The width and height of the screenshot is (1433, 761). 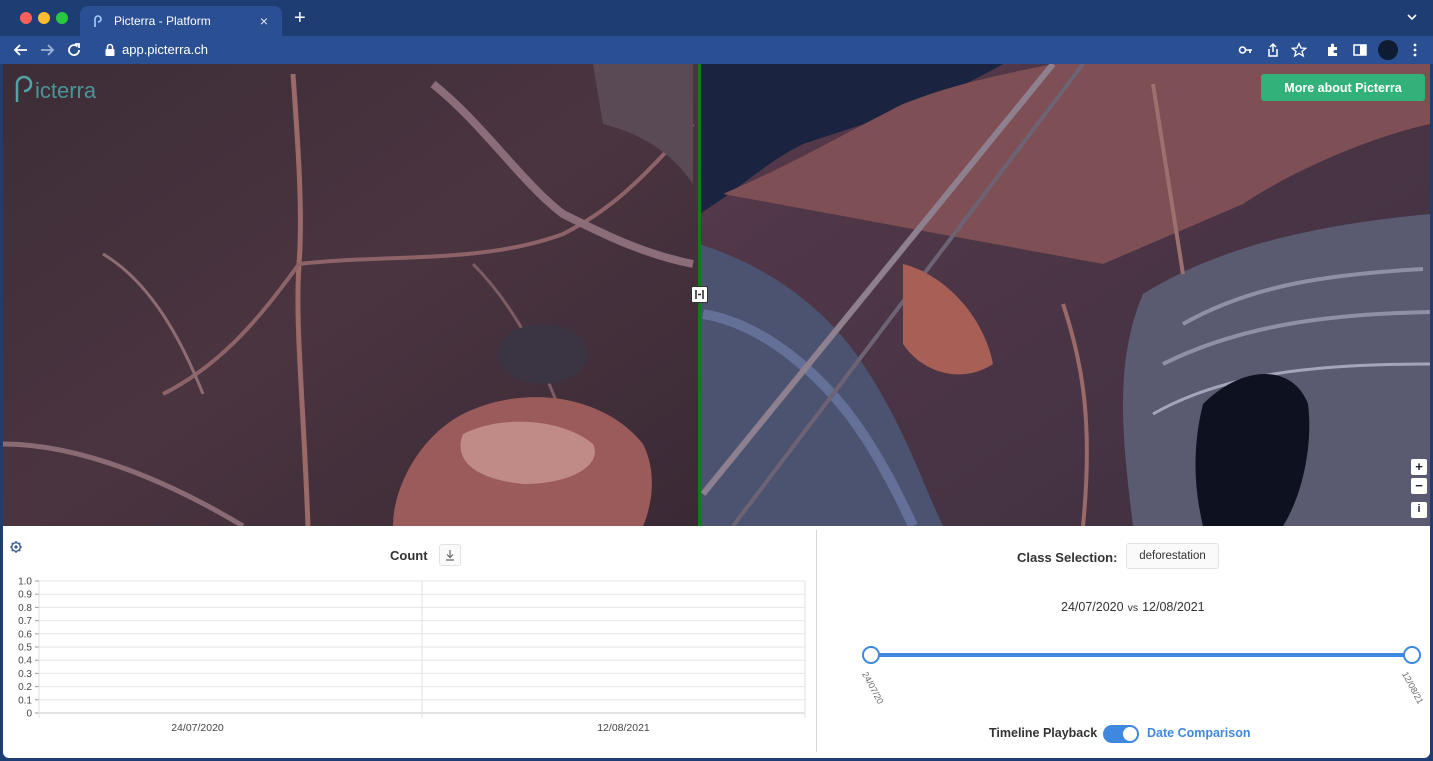 I want to click on date-range-slider-track, so click(x=1141, y=655).